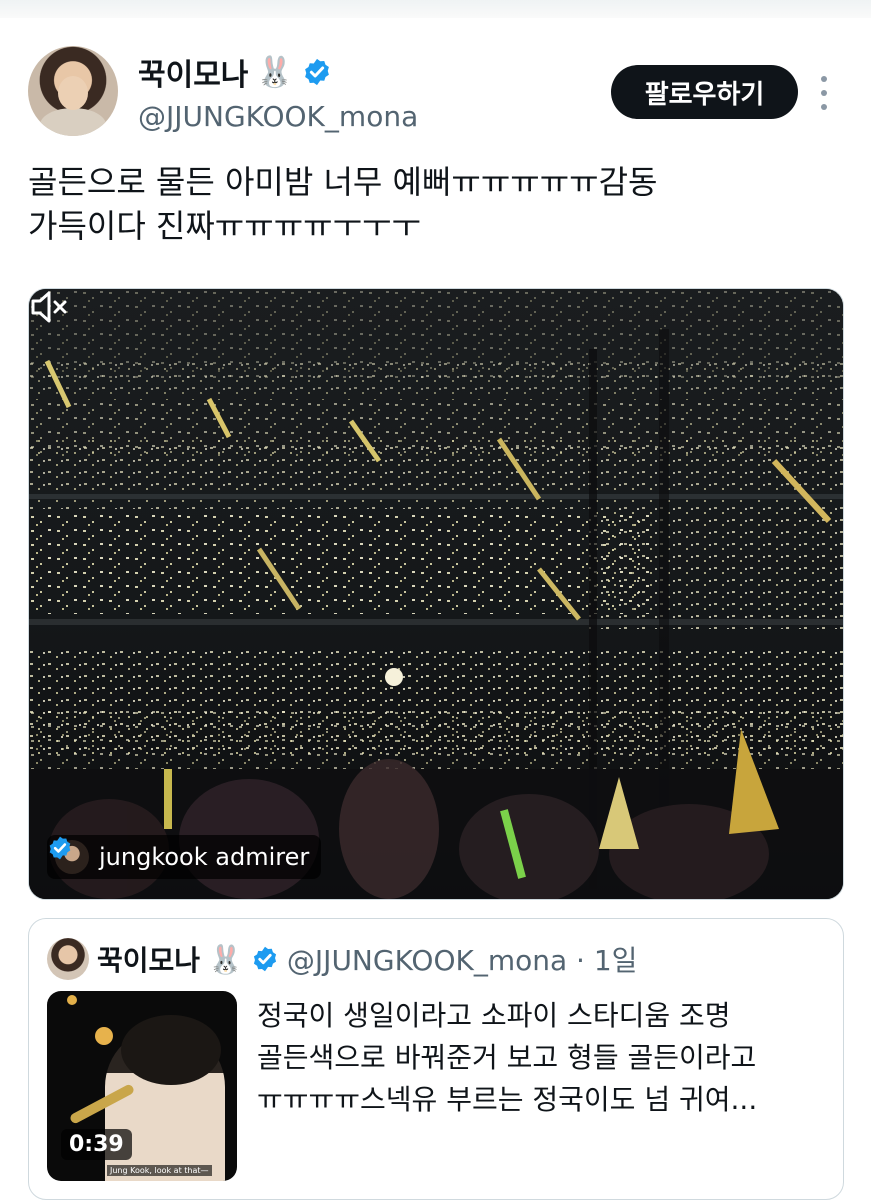 The image size is (871, 1200). I want to click on author-name-row: 꾹이모나 🐰, so click(235, 72).